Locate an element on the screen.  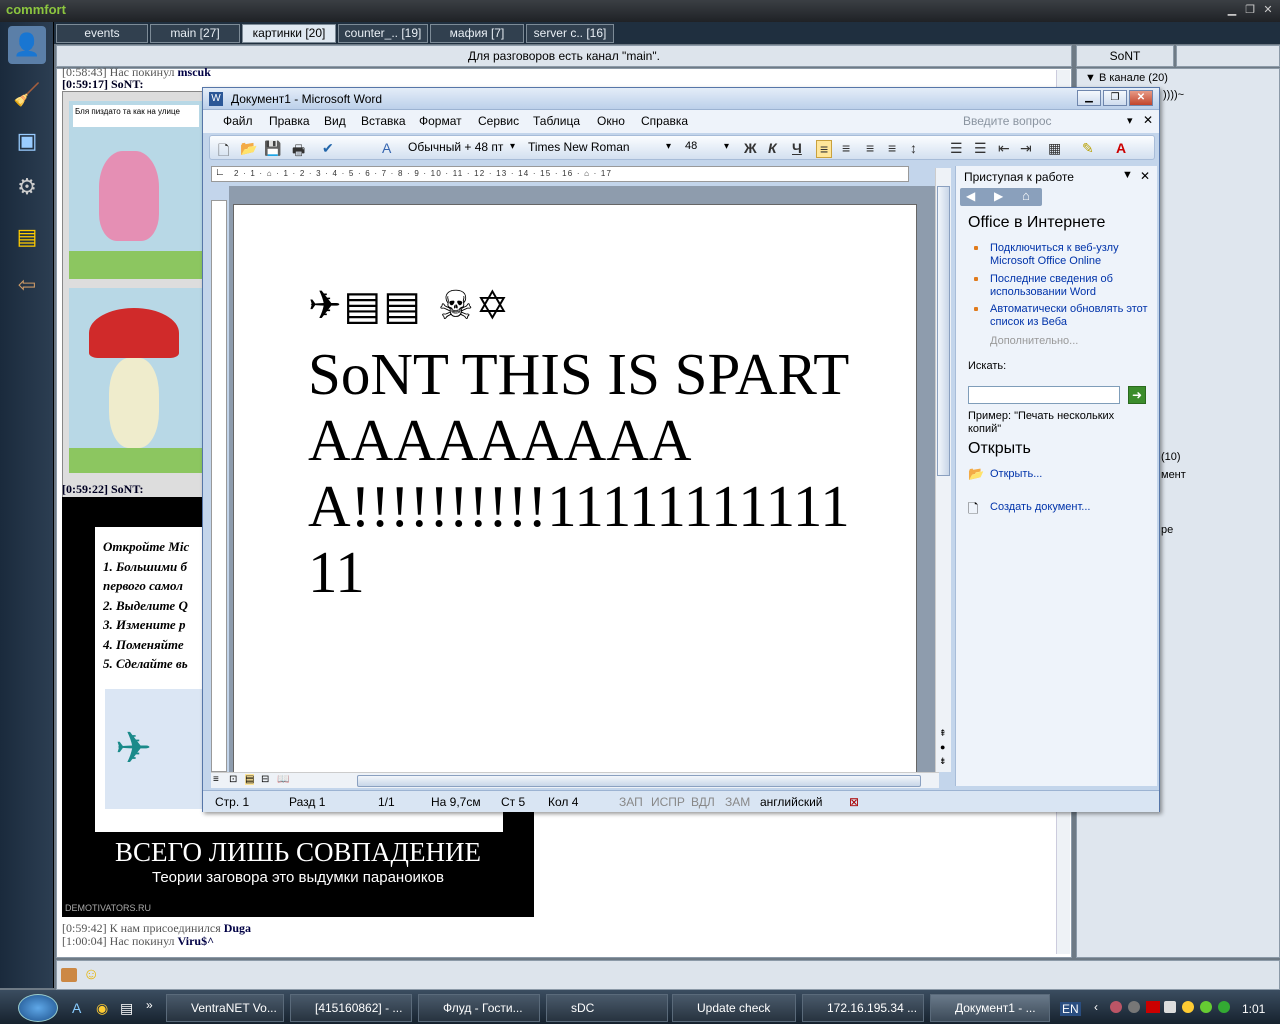
exit-door-icon: ⇦ is located at coordinates (27, 285).